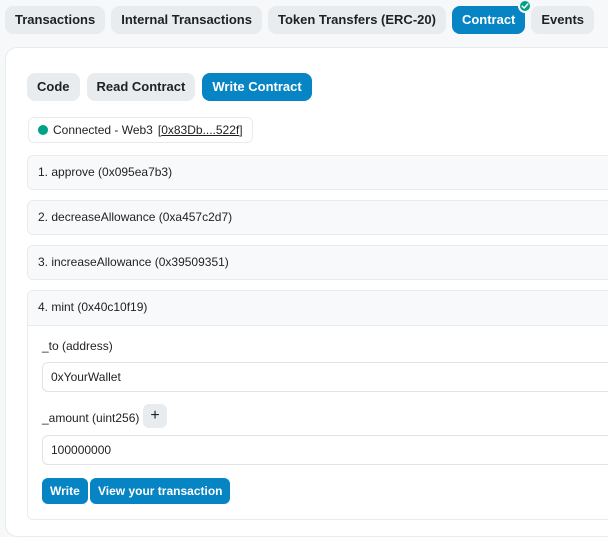 This screenshot has width=608, height=537. Describe the element at coordinates (241, 130) in the screenshot. I see `address-bracket-right: ]` at that location.